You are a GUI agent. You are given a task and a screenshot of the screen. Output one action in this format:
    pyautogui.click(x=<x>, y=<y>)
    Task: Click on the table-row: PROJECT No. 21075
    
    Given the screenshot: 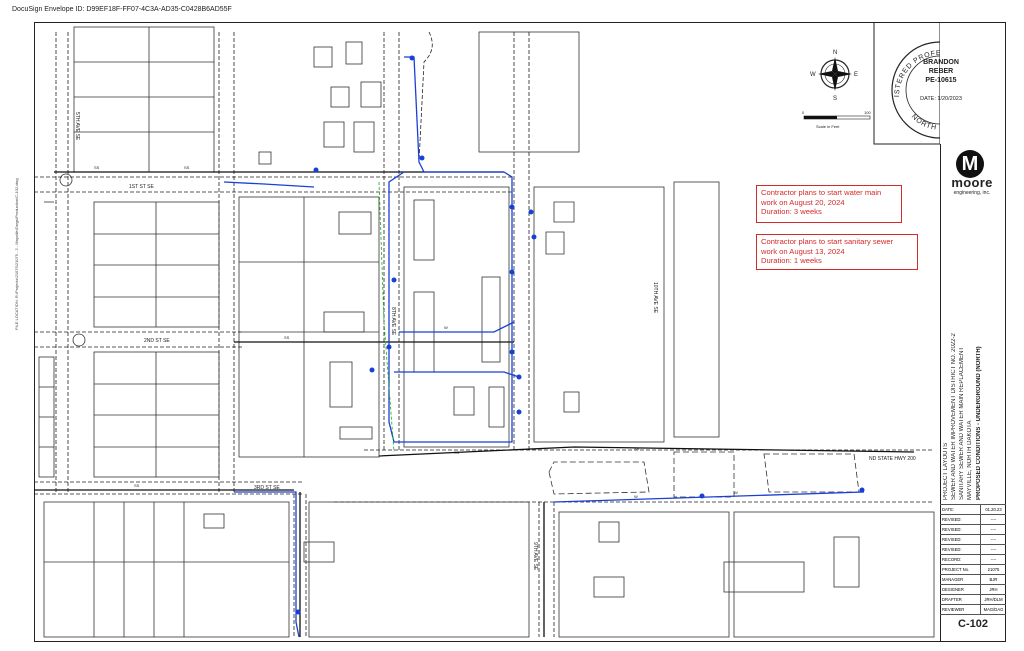 What is the action you would take?
    pyautogui.click(x=973, y=569)
    